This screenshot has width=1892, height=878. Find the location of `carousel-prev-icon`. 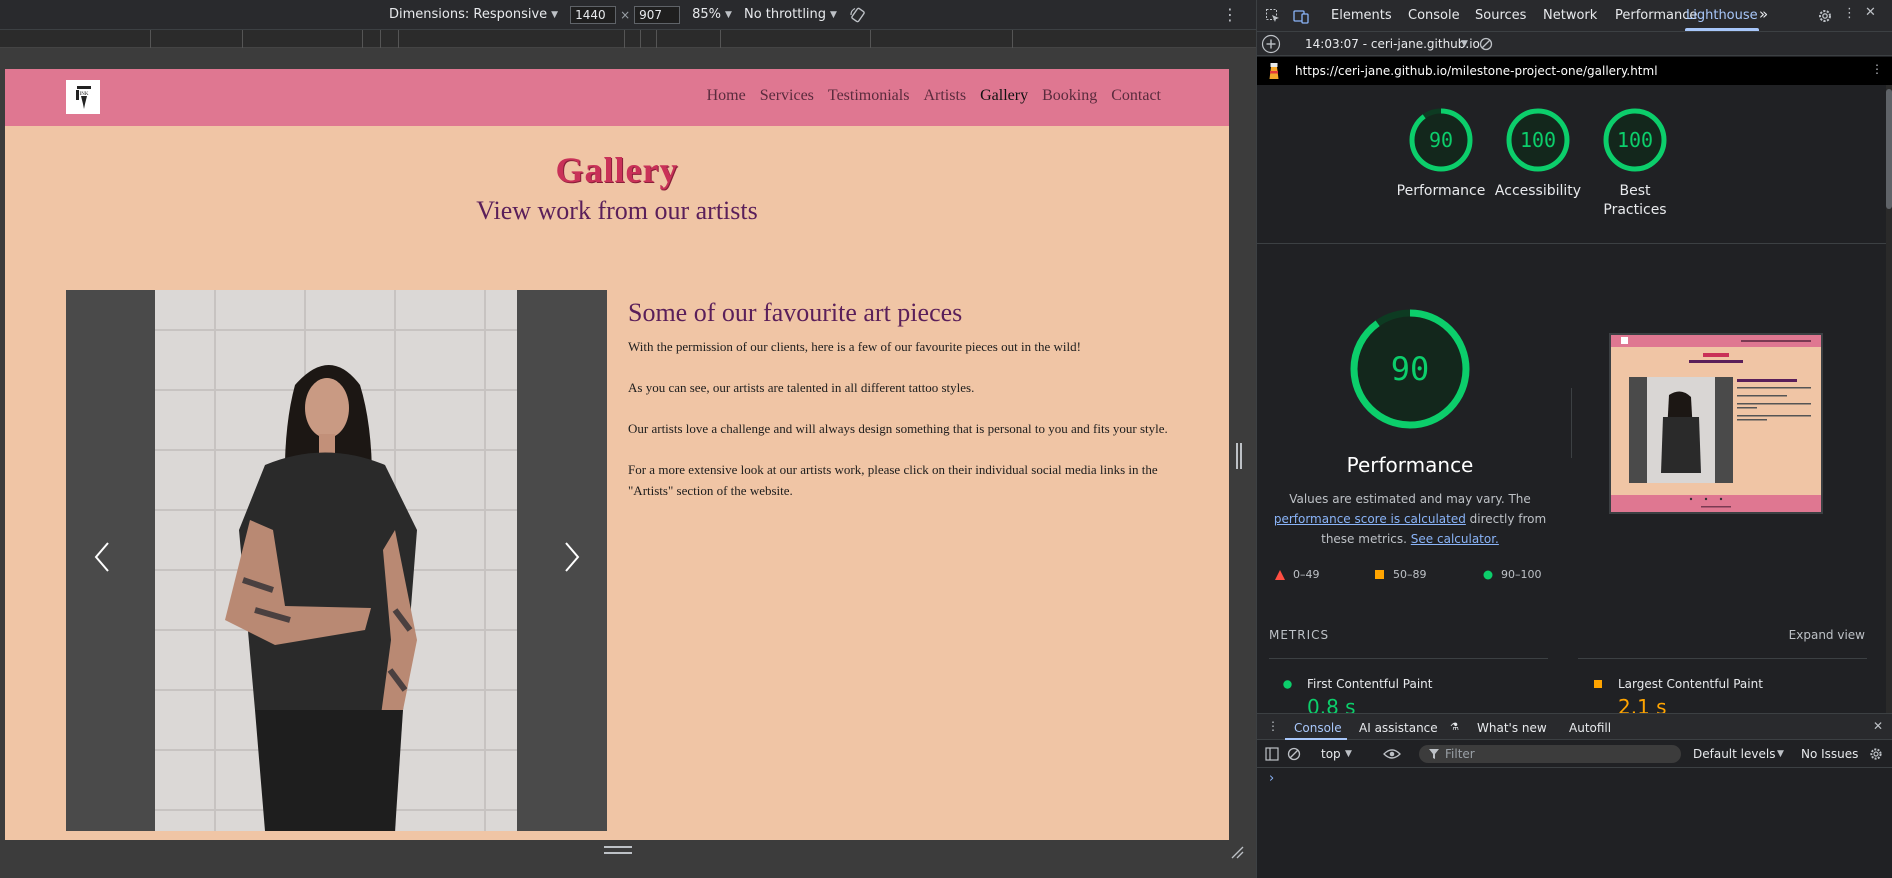

carousel-prev-icon is located at coordinates (102, 557).